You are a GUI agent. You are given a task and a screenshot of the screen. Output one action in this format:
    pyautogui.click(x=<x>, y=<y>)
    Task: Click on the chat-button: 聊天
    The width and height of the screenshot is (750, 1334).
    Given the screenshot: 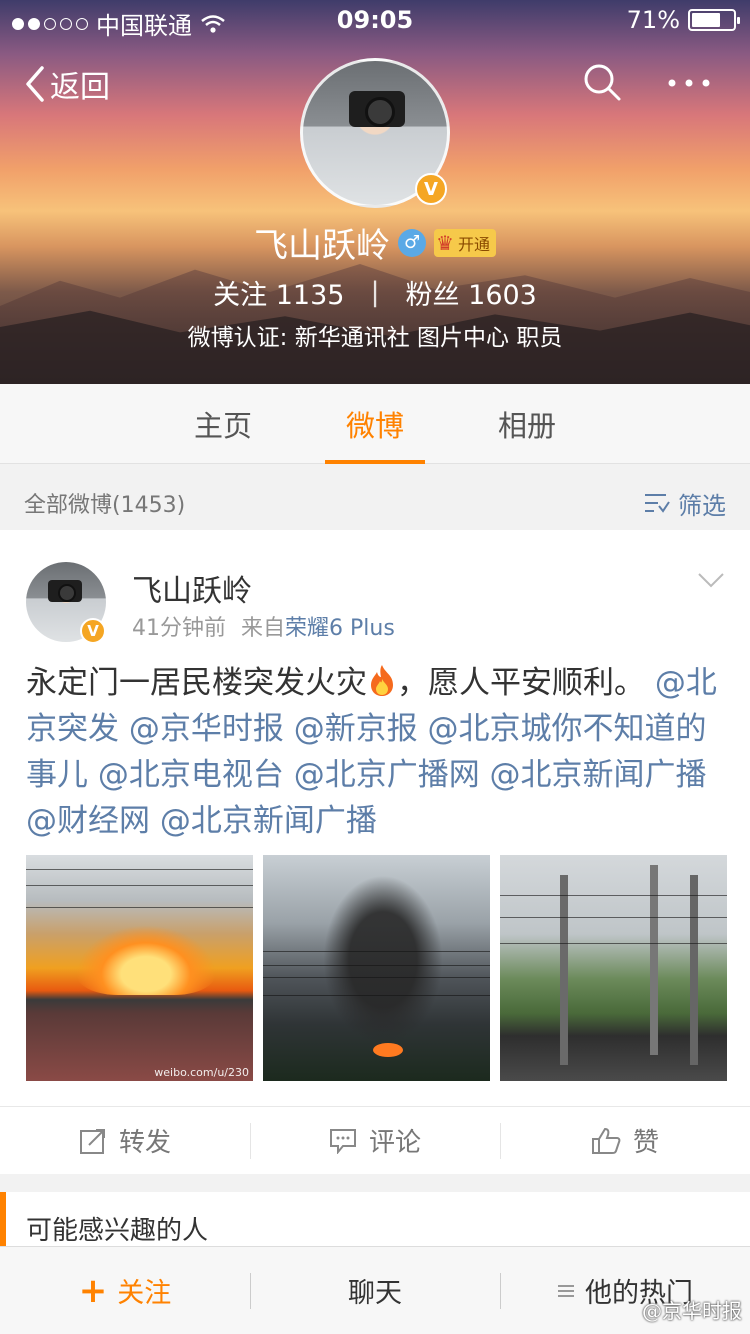 What is the action you would take?
    pyautogui.click(x=375, y=1290)
    